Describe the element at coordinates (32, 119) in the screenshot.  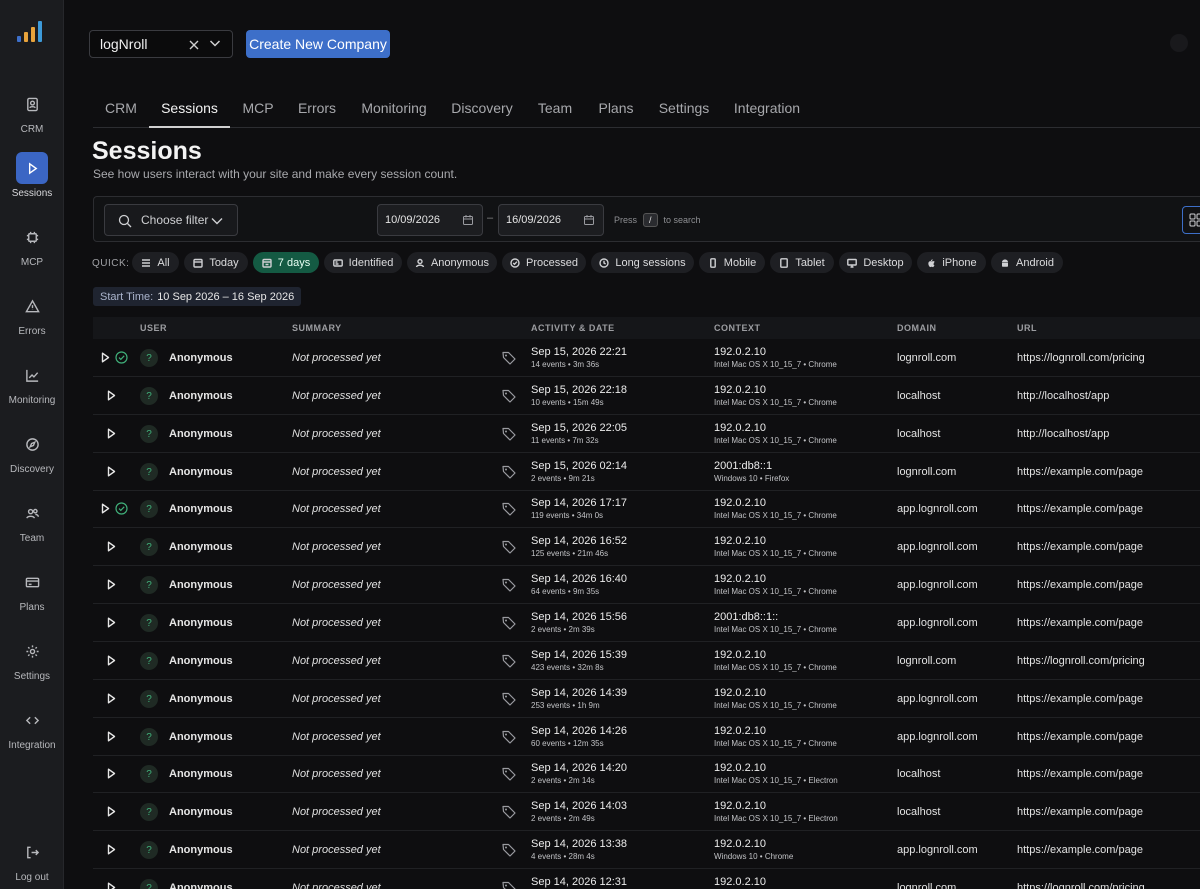
I see `sidebar-item-crm: CRM` at that location.